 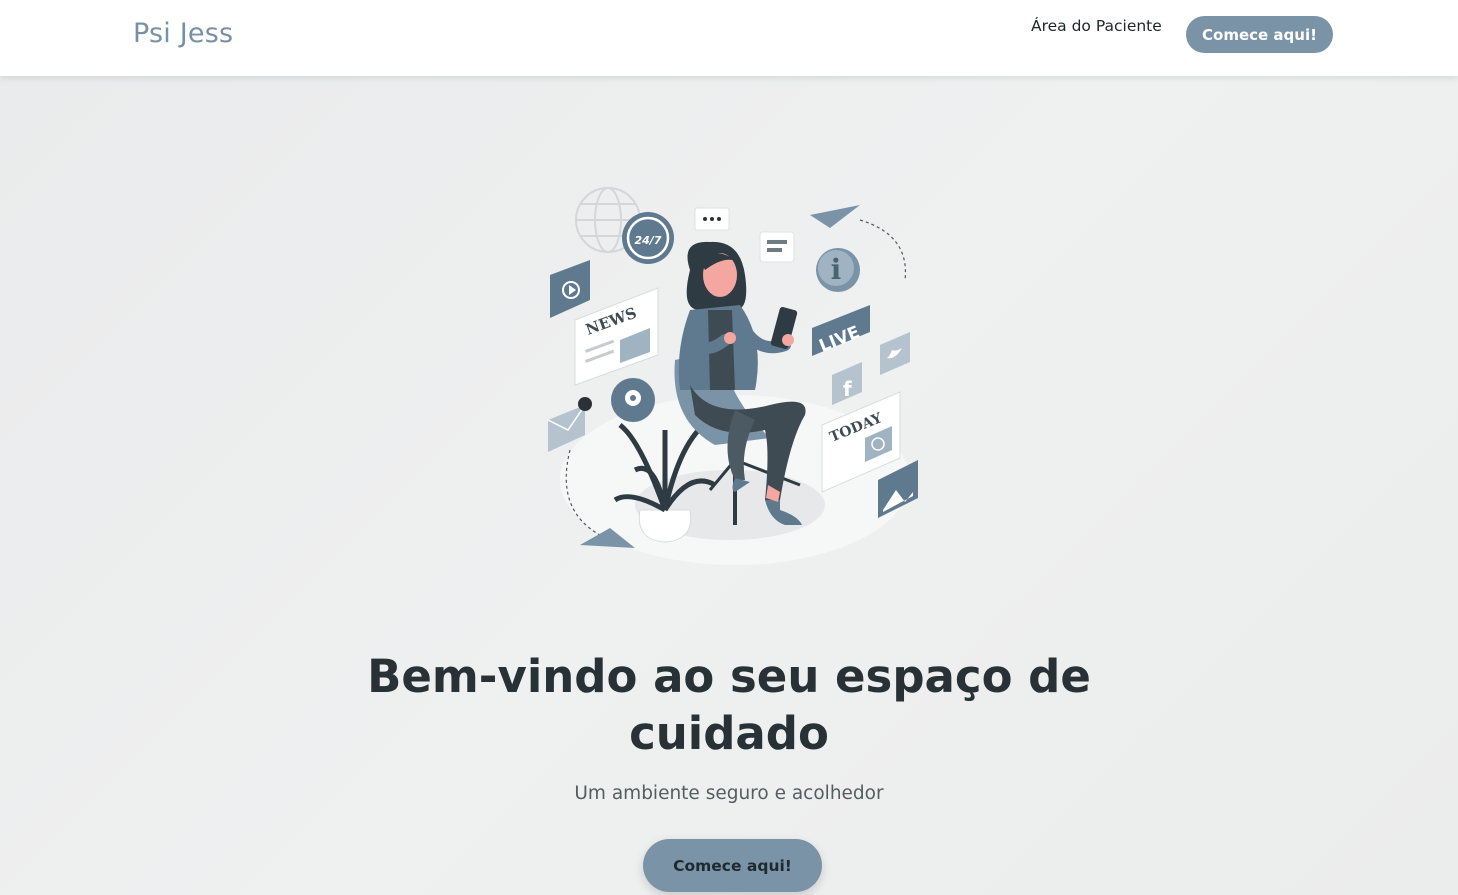 What do you see at coordinates (847, 389) in the screenshot?
I see `svg-text: f` at bounding box center [847, 389].